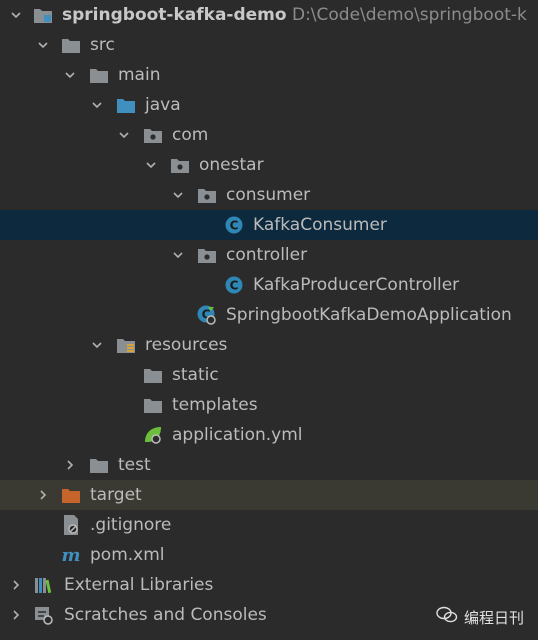  Describe the element at coordinates (409, 15) in the screenshot. I see `project-path: D:\Code\demo\springboot-k` at that location.